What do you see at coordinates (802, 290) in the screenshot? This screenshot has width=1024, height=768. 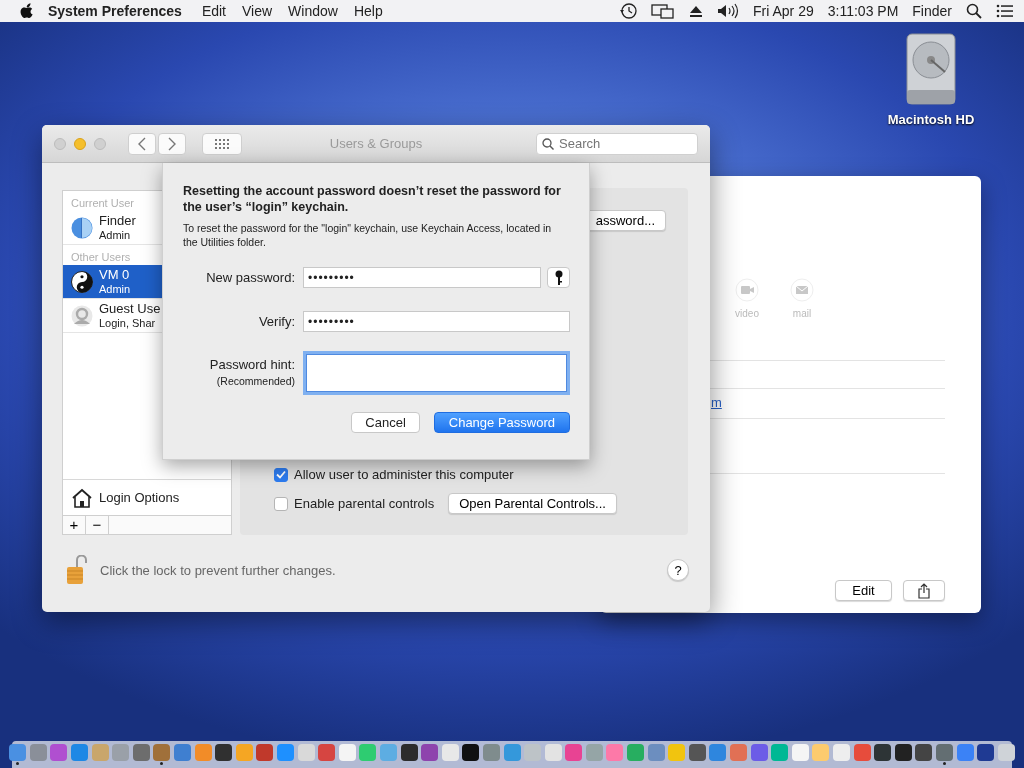 I see `envelope-icon` at bounding box center [802, 290].